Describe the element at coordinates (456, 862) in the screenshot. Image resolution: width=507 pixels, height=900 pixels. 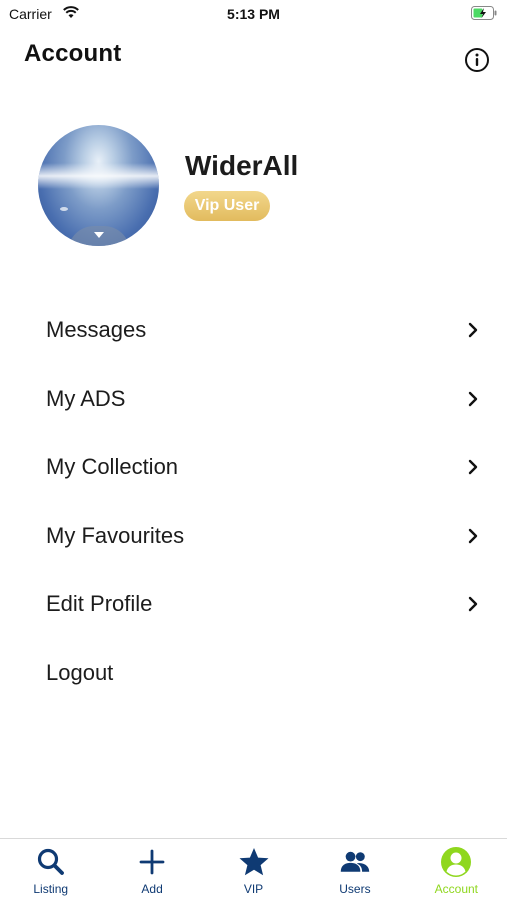
I see `user-circle-icon` at that location.